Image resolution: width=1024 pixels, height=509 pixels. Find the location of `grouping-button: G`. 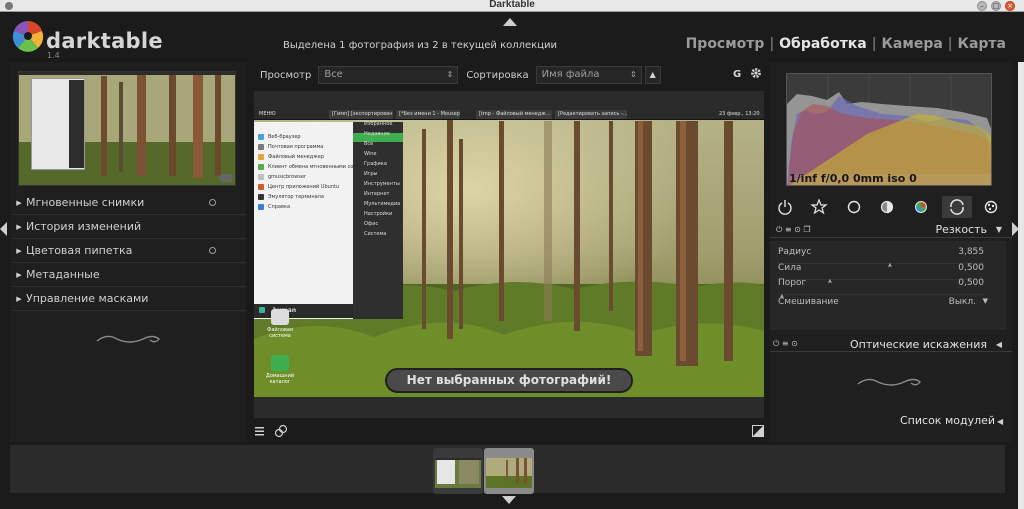

grouping-button: G is located at coordinates (737, 74).